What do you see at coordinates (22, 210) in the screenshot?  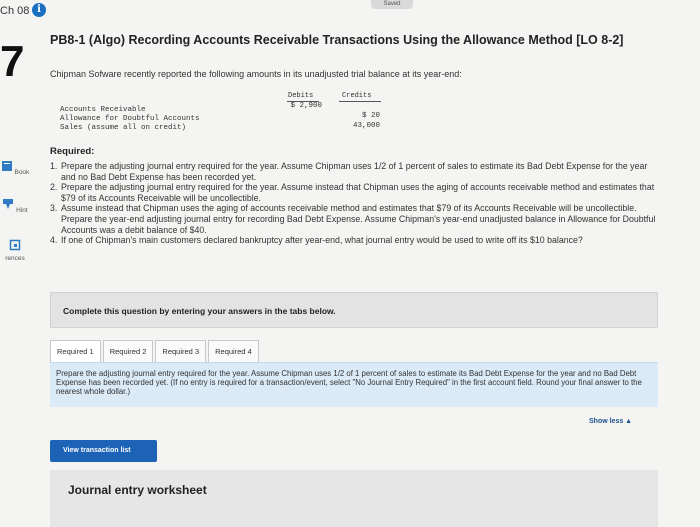 I see `sidebar-item-label: Hint` at bounding box center [22, 210].